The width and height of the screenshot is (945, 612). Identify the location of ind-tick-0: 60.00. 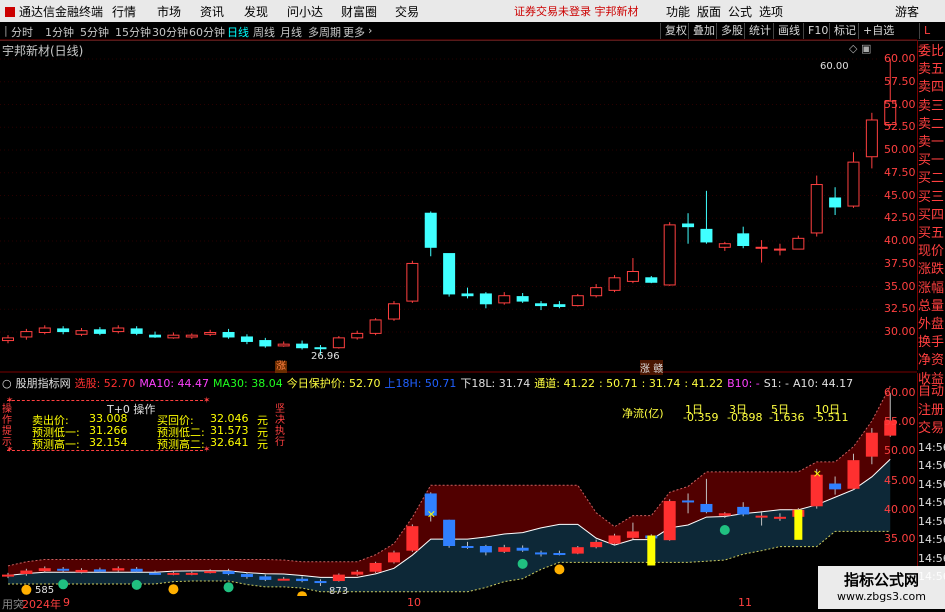
(900, 392).